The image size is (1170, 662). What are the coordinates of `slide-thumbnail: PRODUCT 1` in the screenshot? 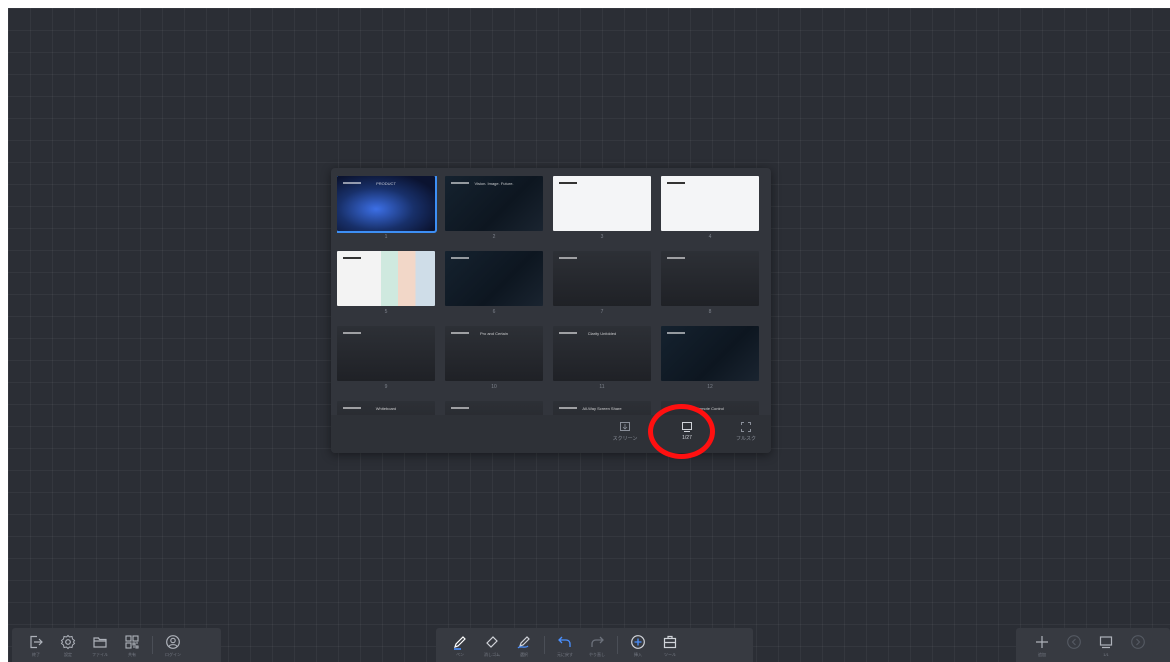 It's located at (387, 208).